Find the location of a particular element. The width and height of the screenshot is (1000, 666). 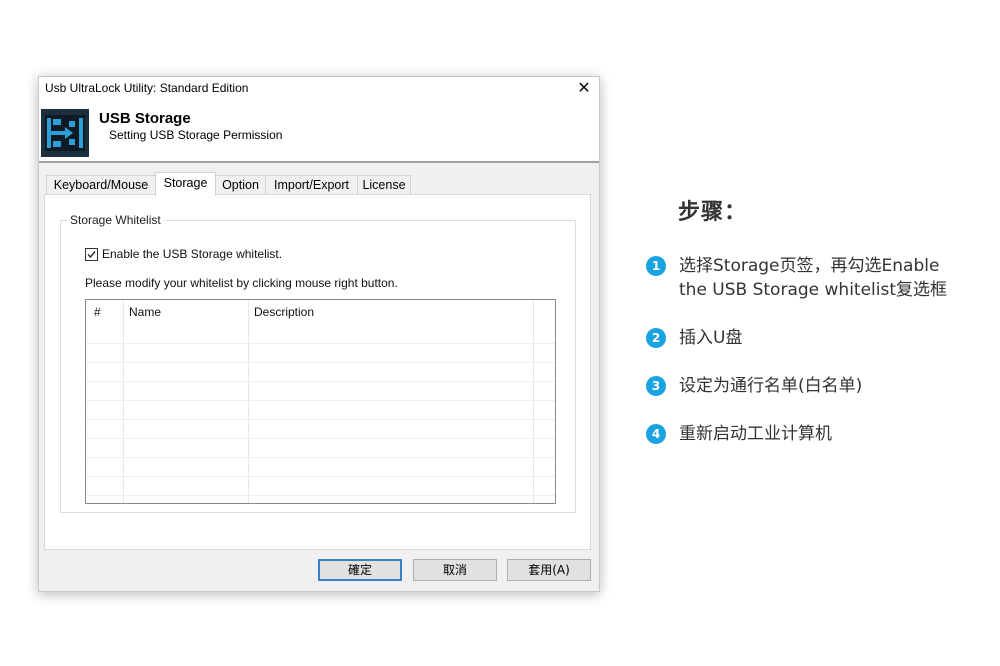

column-number: # is located at coordinates (105, 401).